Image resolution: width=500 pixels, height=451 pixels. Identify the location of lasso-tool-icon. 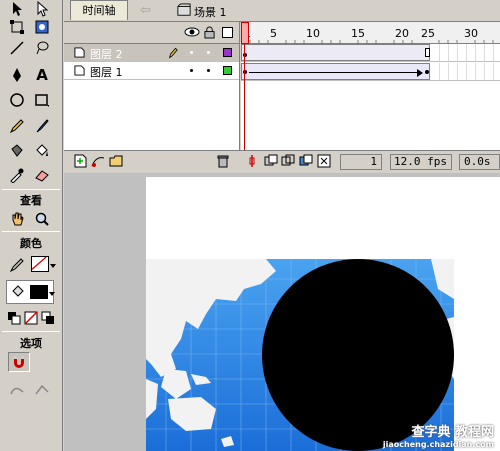
(42, 48).